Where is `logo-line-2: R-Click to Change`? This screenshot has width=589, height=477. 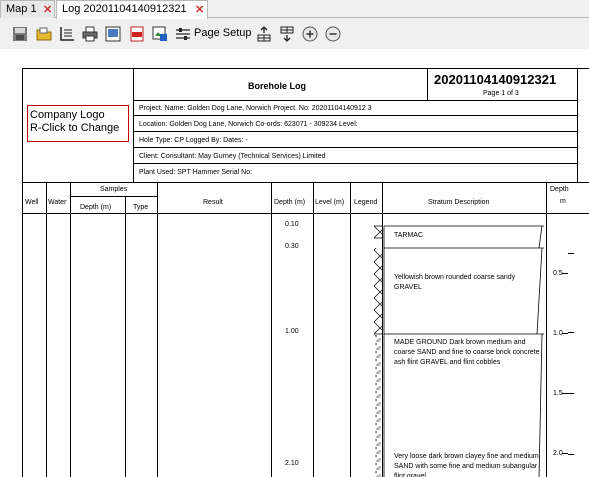
logo-line-2: R-Click to Change is located at coordinates (75, 128).